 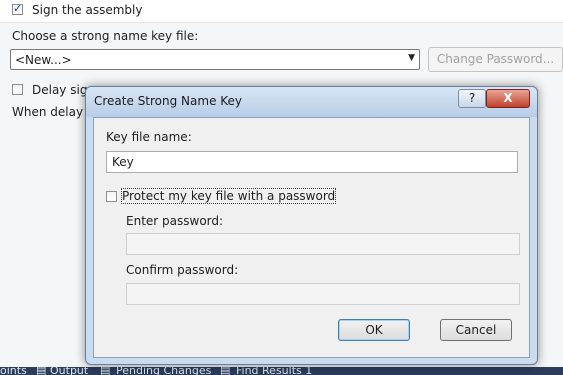 What do you see at coordinates (312, 162) in the screenshot?
I see `key-file-name-input: Key` at bounding box center [312, 162].